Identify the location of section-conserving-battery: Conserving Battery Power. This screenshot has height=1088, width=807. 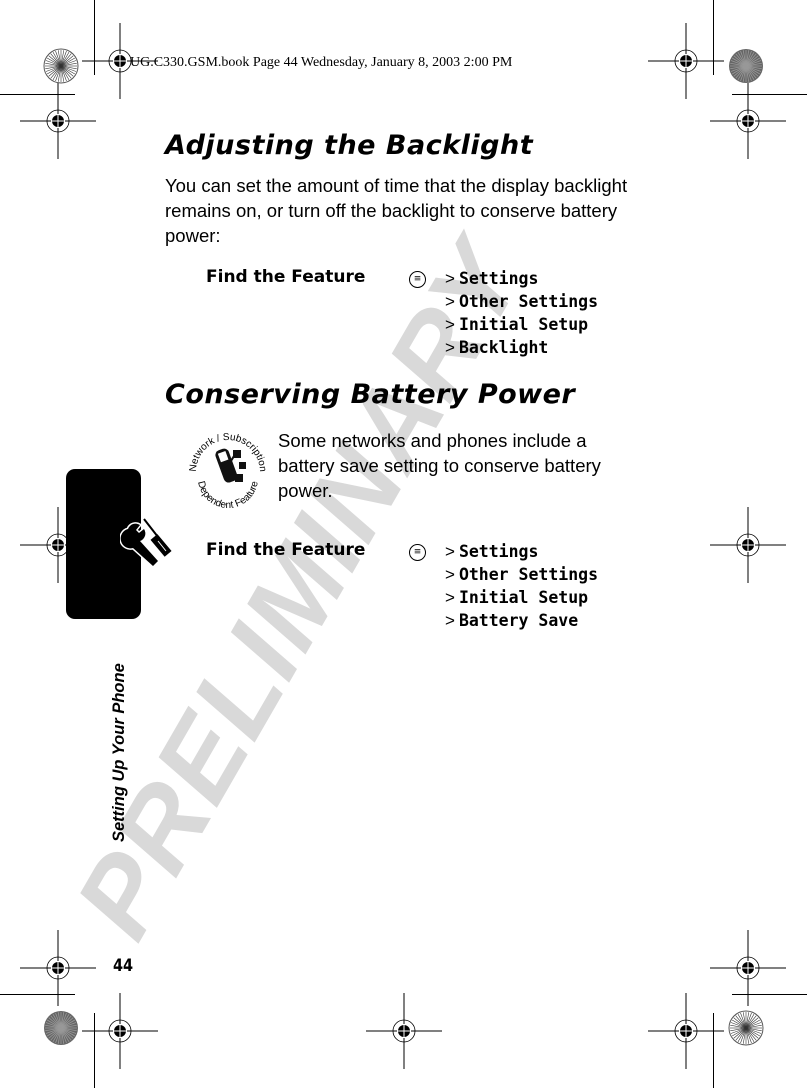
(405, 394).